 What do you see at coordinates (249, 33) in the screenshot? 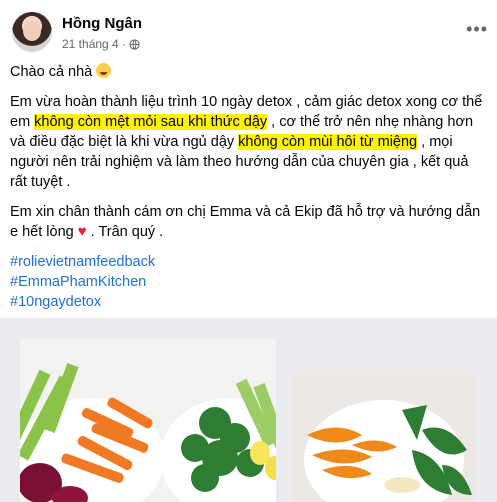
I see `post-header: Hồng Ngân 21 tháng 4 · •••` at bounding box center [249, 33].